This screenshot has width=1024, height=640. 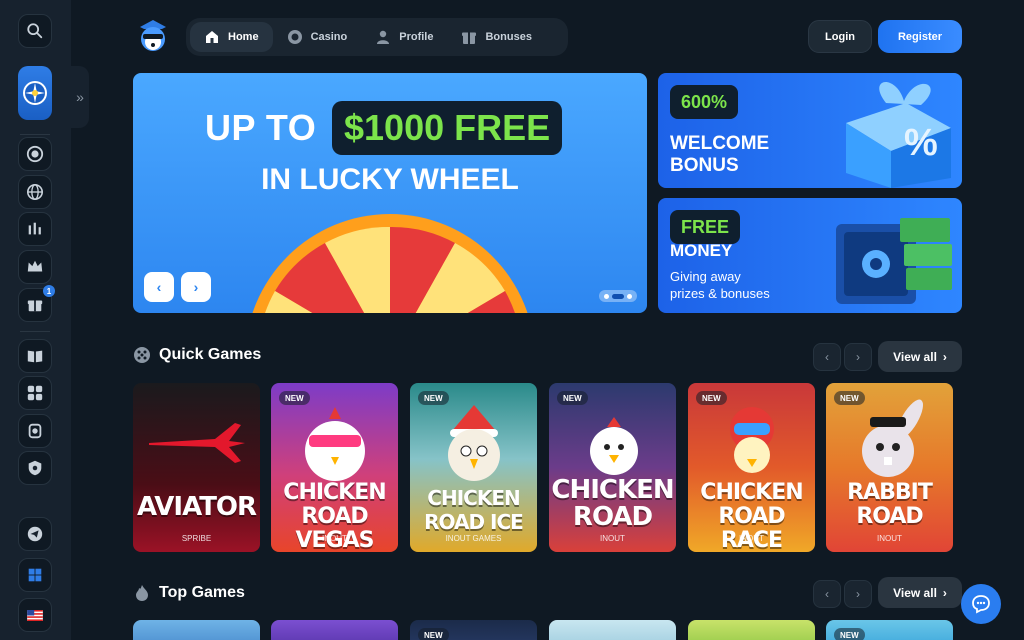 What do you see at coordinates (189, 593) in the screenshot?
I see `section-top-games: Top Games` at bounding box center [189, 593].